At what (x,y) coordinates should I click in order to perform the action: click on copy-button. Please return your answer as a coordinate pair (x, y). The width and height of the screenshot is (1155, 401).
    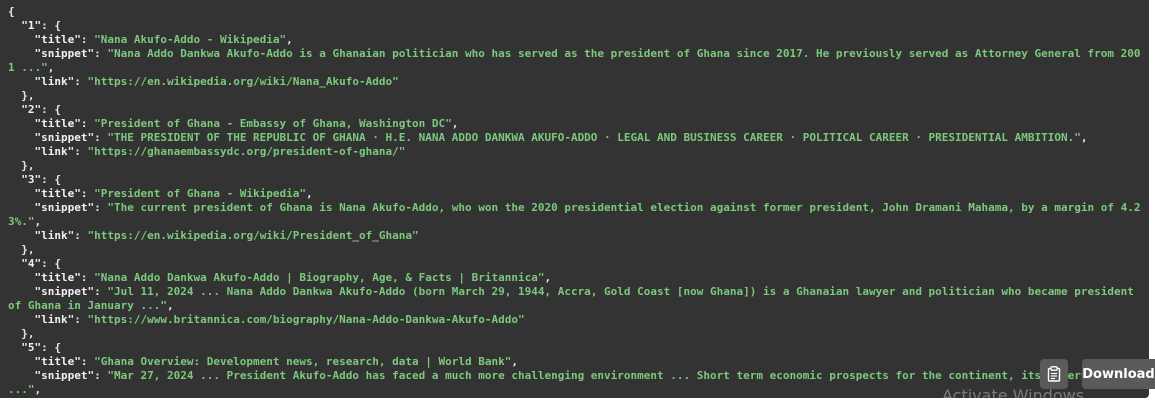
    Looking at the image, I should click on (1054, 374).